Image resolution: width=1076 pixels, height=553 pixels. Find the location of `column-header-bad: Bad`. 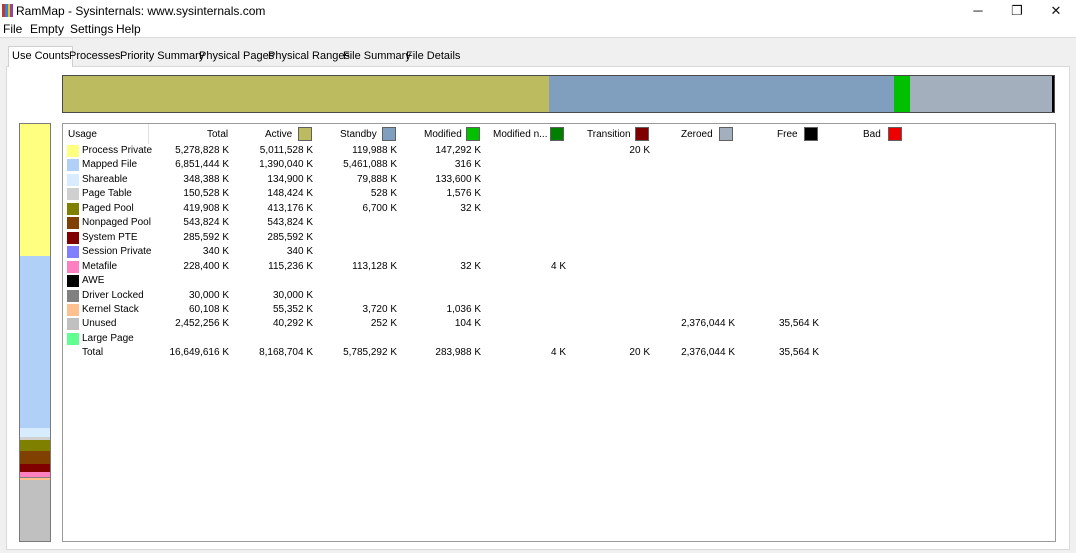

column-header-bad: Bad is located at coordinates (872, 134).